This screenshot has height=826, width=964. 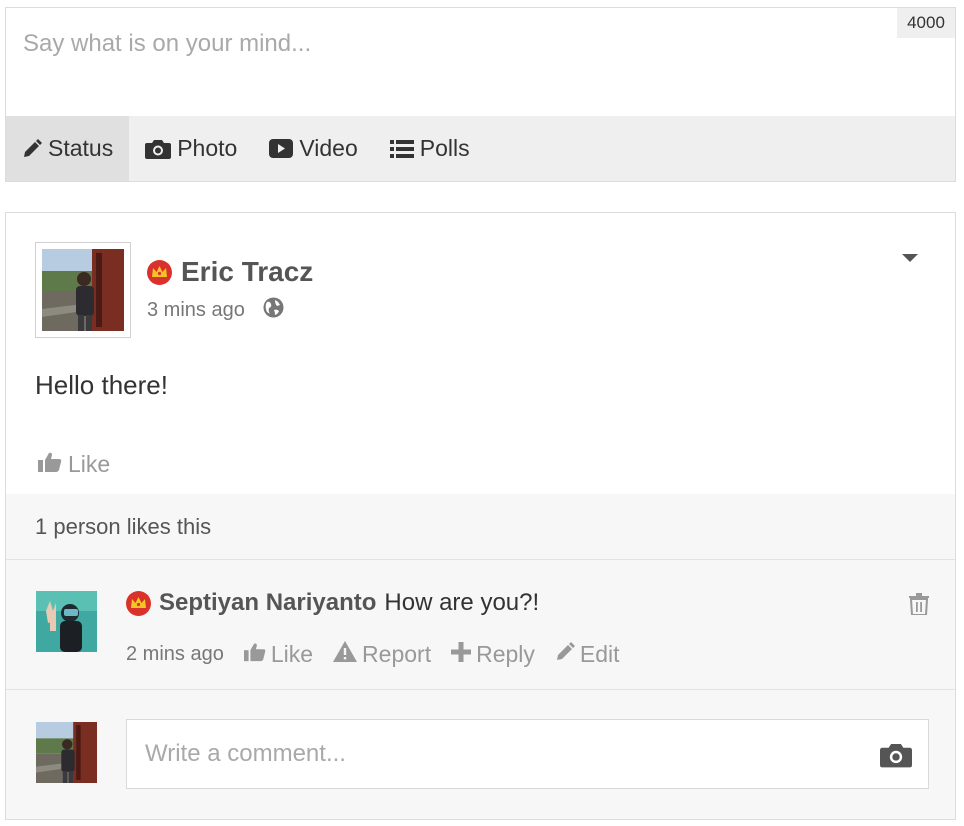 What do you see at coordinates (66, 752) in the screenshot?
I see `current-user-avatar` at bounding box center [66, 752].